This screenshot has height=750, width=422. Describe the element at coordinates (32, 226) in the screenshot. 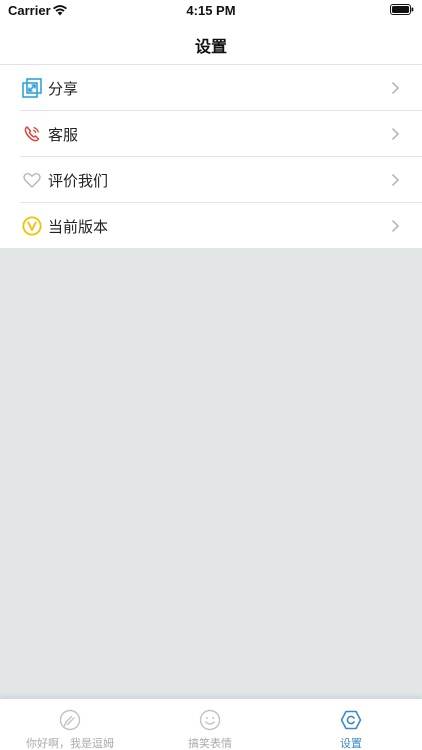

I see `version-icon` at that location.